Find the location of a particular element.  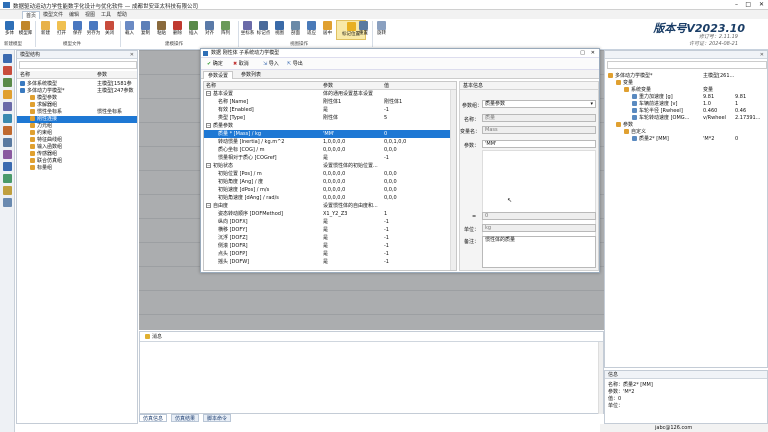

param-filter-box is located at coordinates (687, 65).